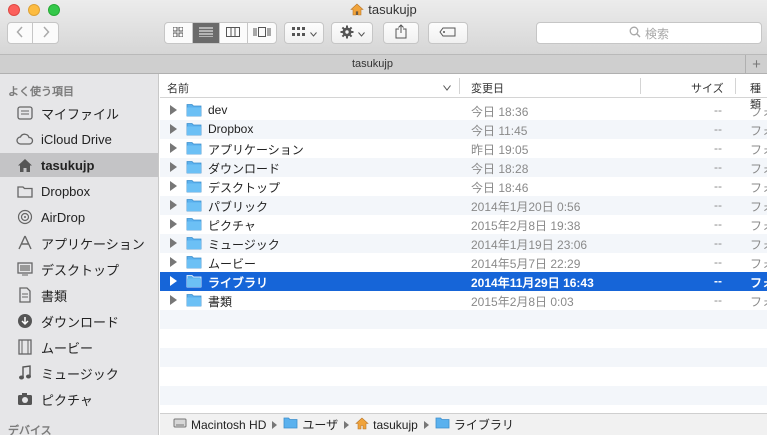  I want to click on file-row: パブリック 2014年1月20日 0:56 -- フォ, so click(463, 205).